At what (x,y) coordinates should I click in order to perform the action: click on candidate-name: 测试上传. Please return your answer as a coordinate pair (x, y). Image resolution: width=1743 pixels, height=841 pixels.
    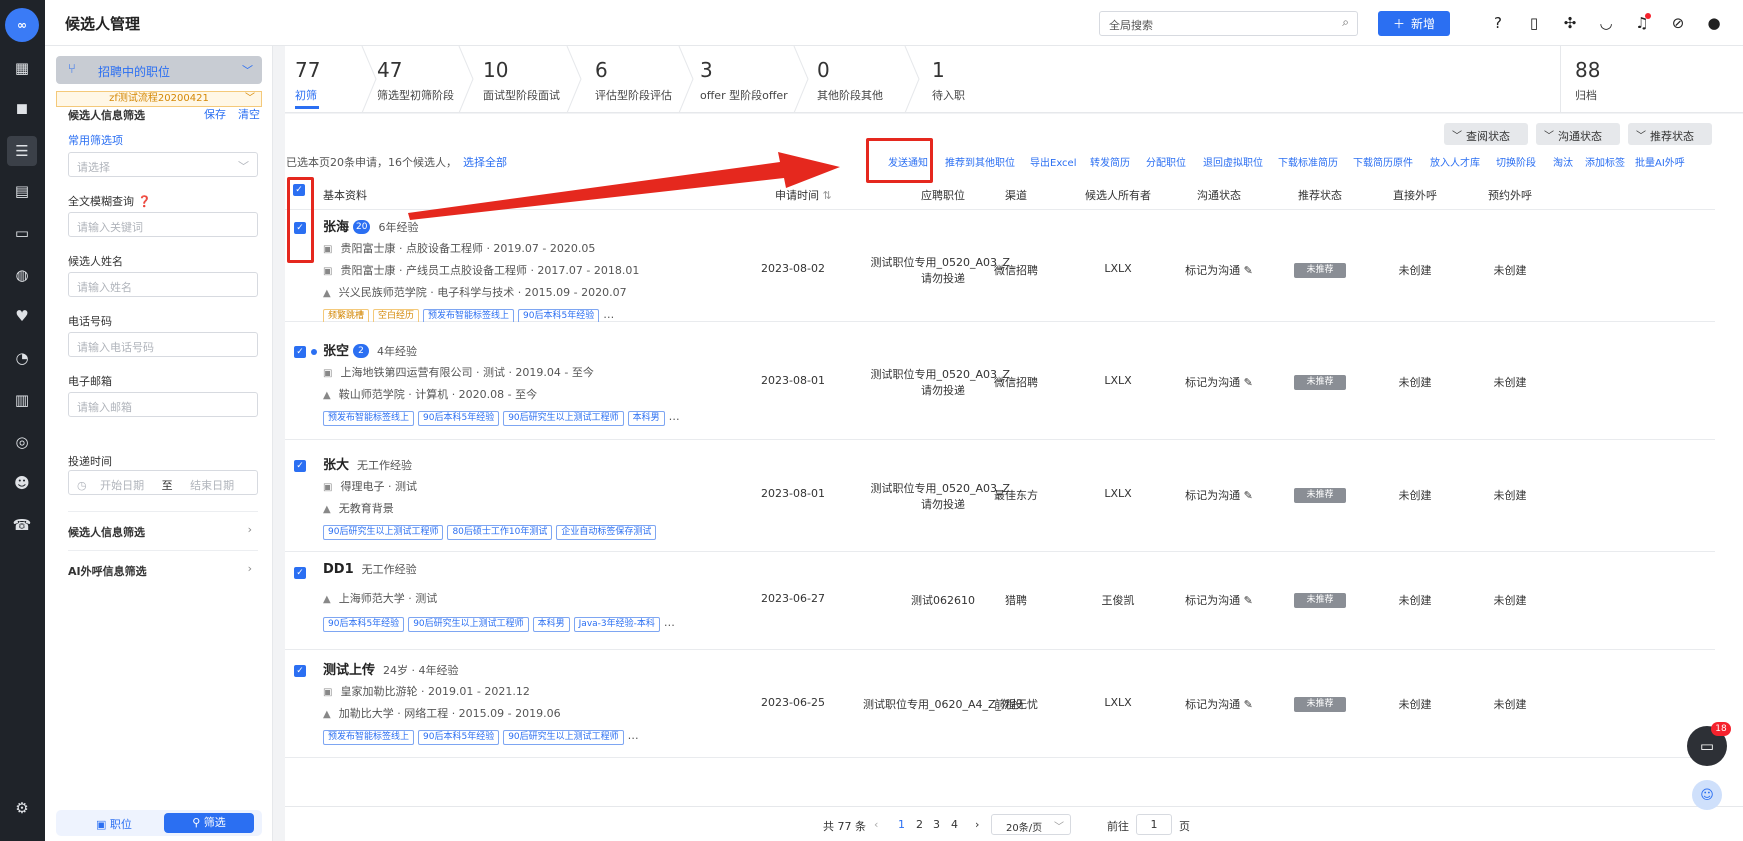
    Looking at the image, I should click on (349, 670).